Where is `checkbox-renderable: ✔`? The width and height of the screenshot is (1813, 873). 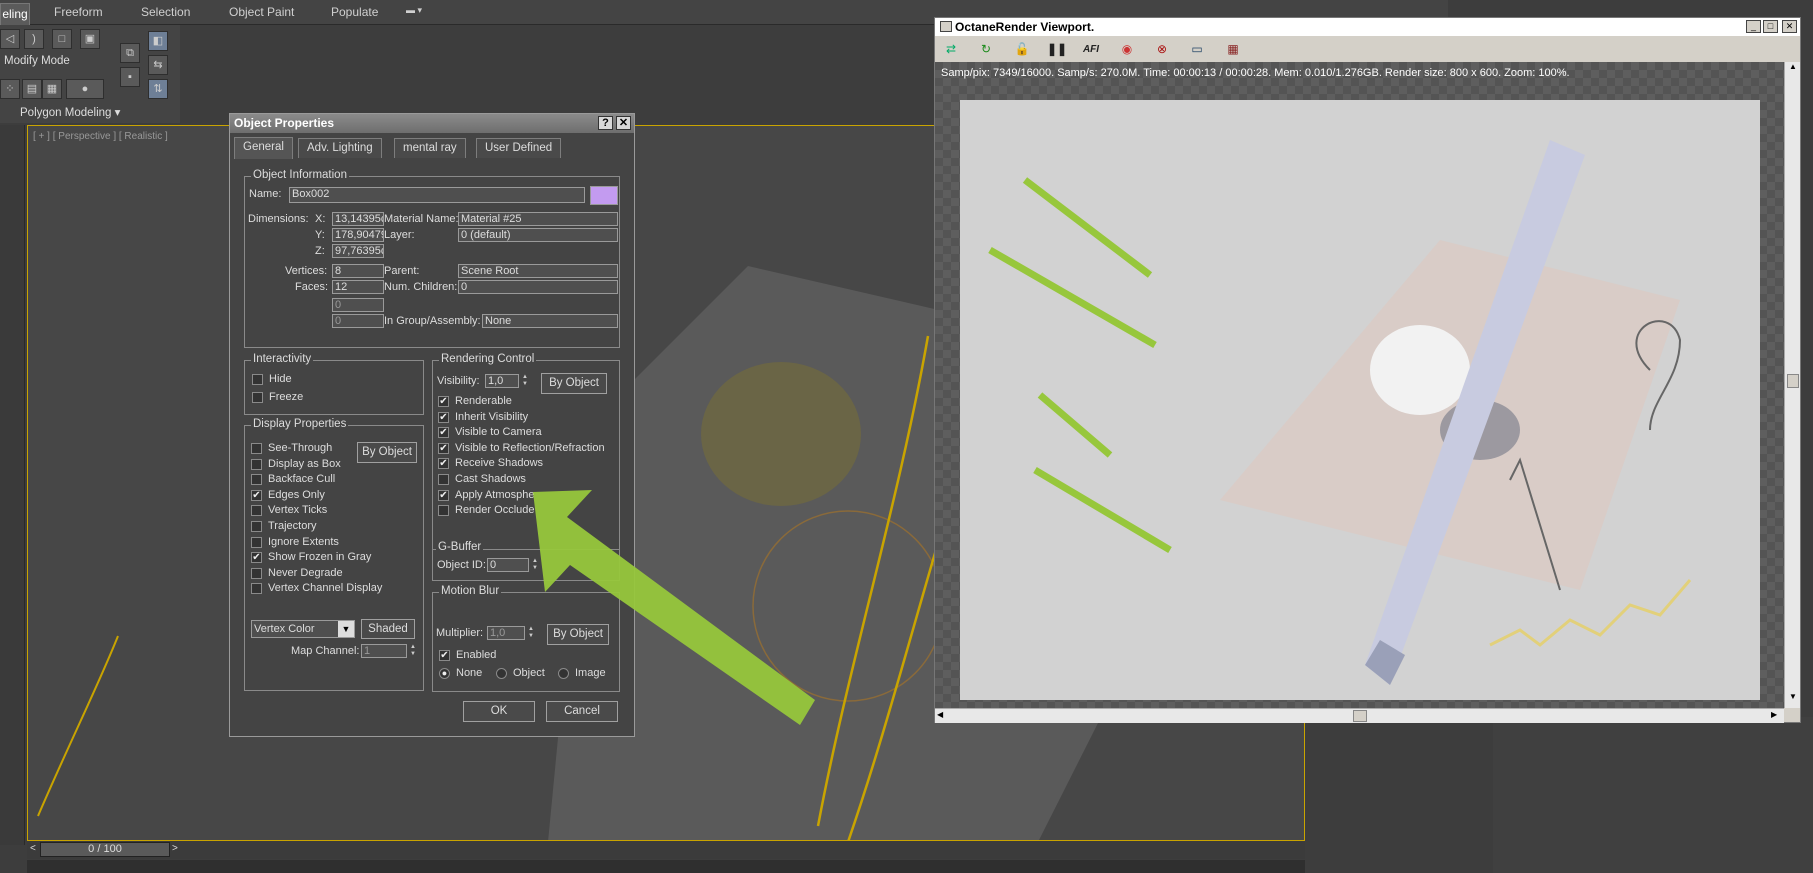
checkbox-renderable: ✔ is located at coordinates (443, 401).